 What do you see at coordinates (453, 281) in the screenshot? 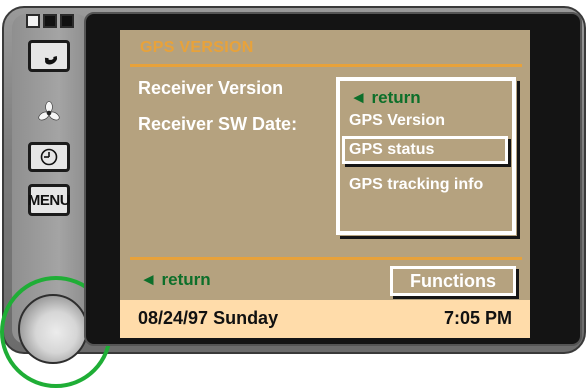
I see `functions-button: Functions` at bounding box center [453, 281].